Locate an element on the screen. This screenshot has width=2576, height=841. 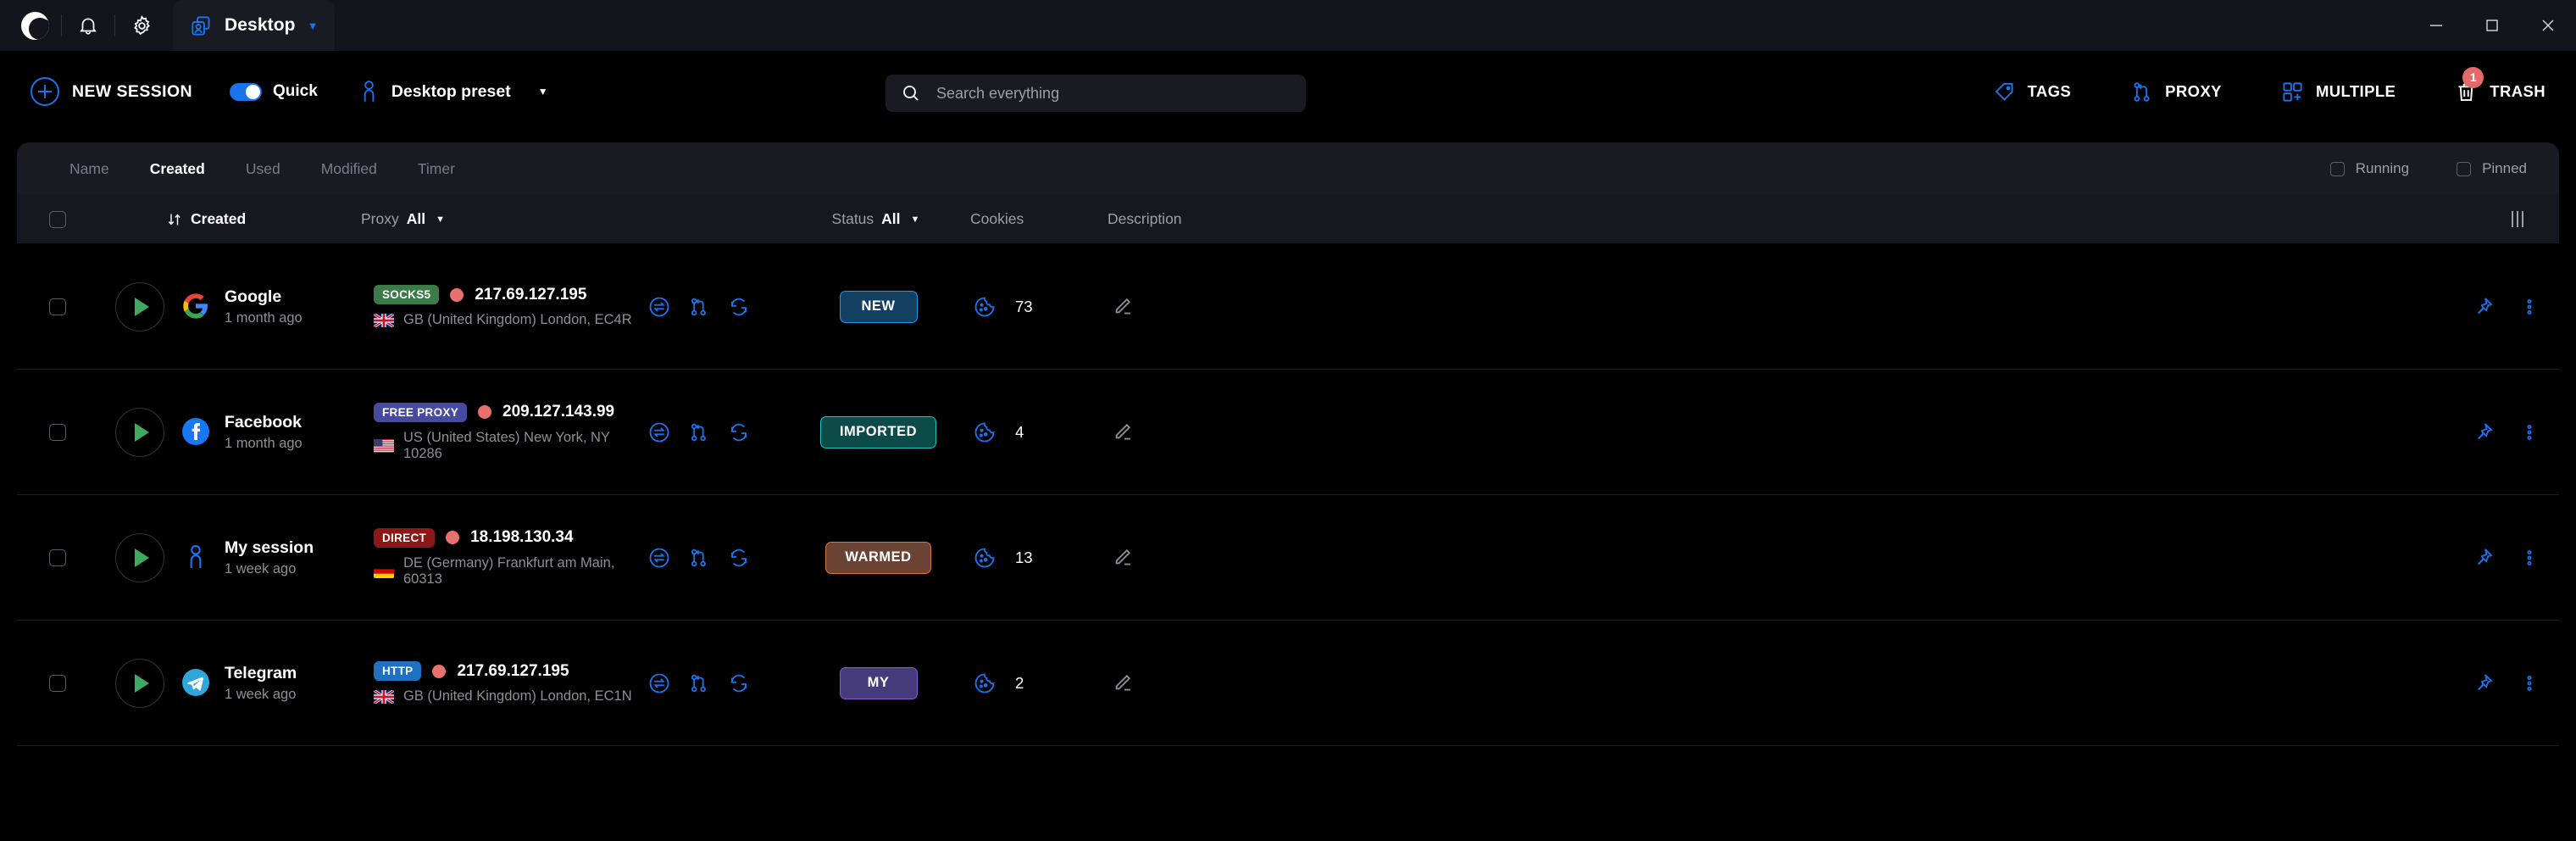
flag-gb-icon is located at coordinates (384, 696).